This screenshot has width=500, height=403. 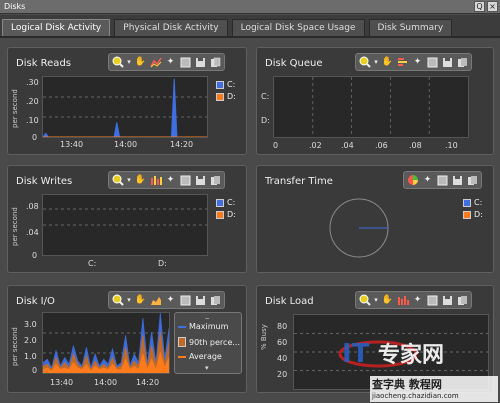 I want to click on svg-text: IT, so click(x=356, y=354).